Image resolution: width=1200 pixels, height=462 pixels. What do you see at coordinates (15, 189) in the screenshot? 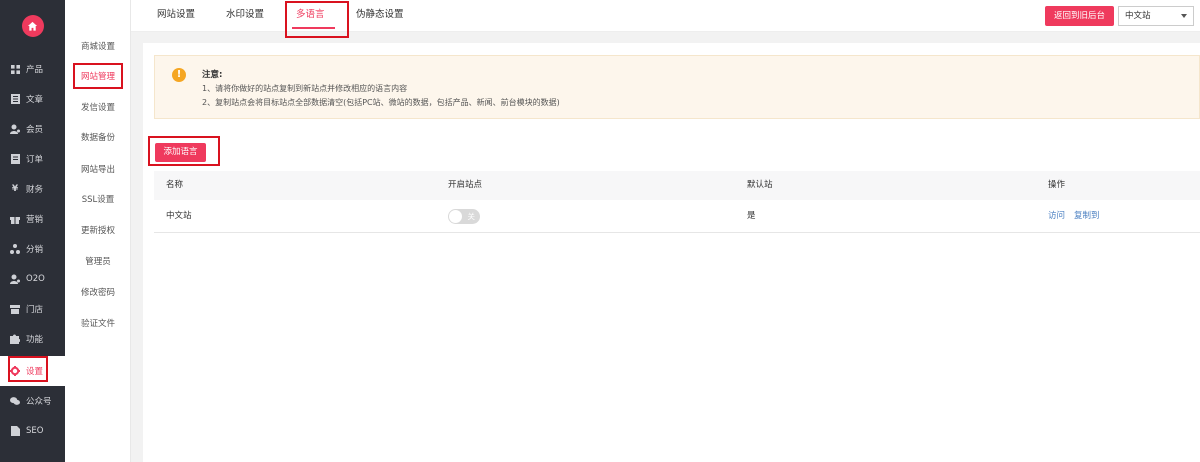
I see `yen-icon: ¥` at bounding box center [15, 189].